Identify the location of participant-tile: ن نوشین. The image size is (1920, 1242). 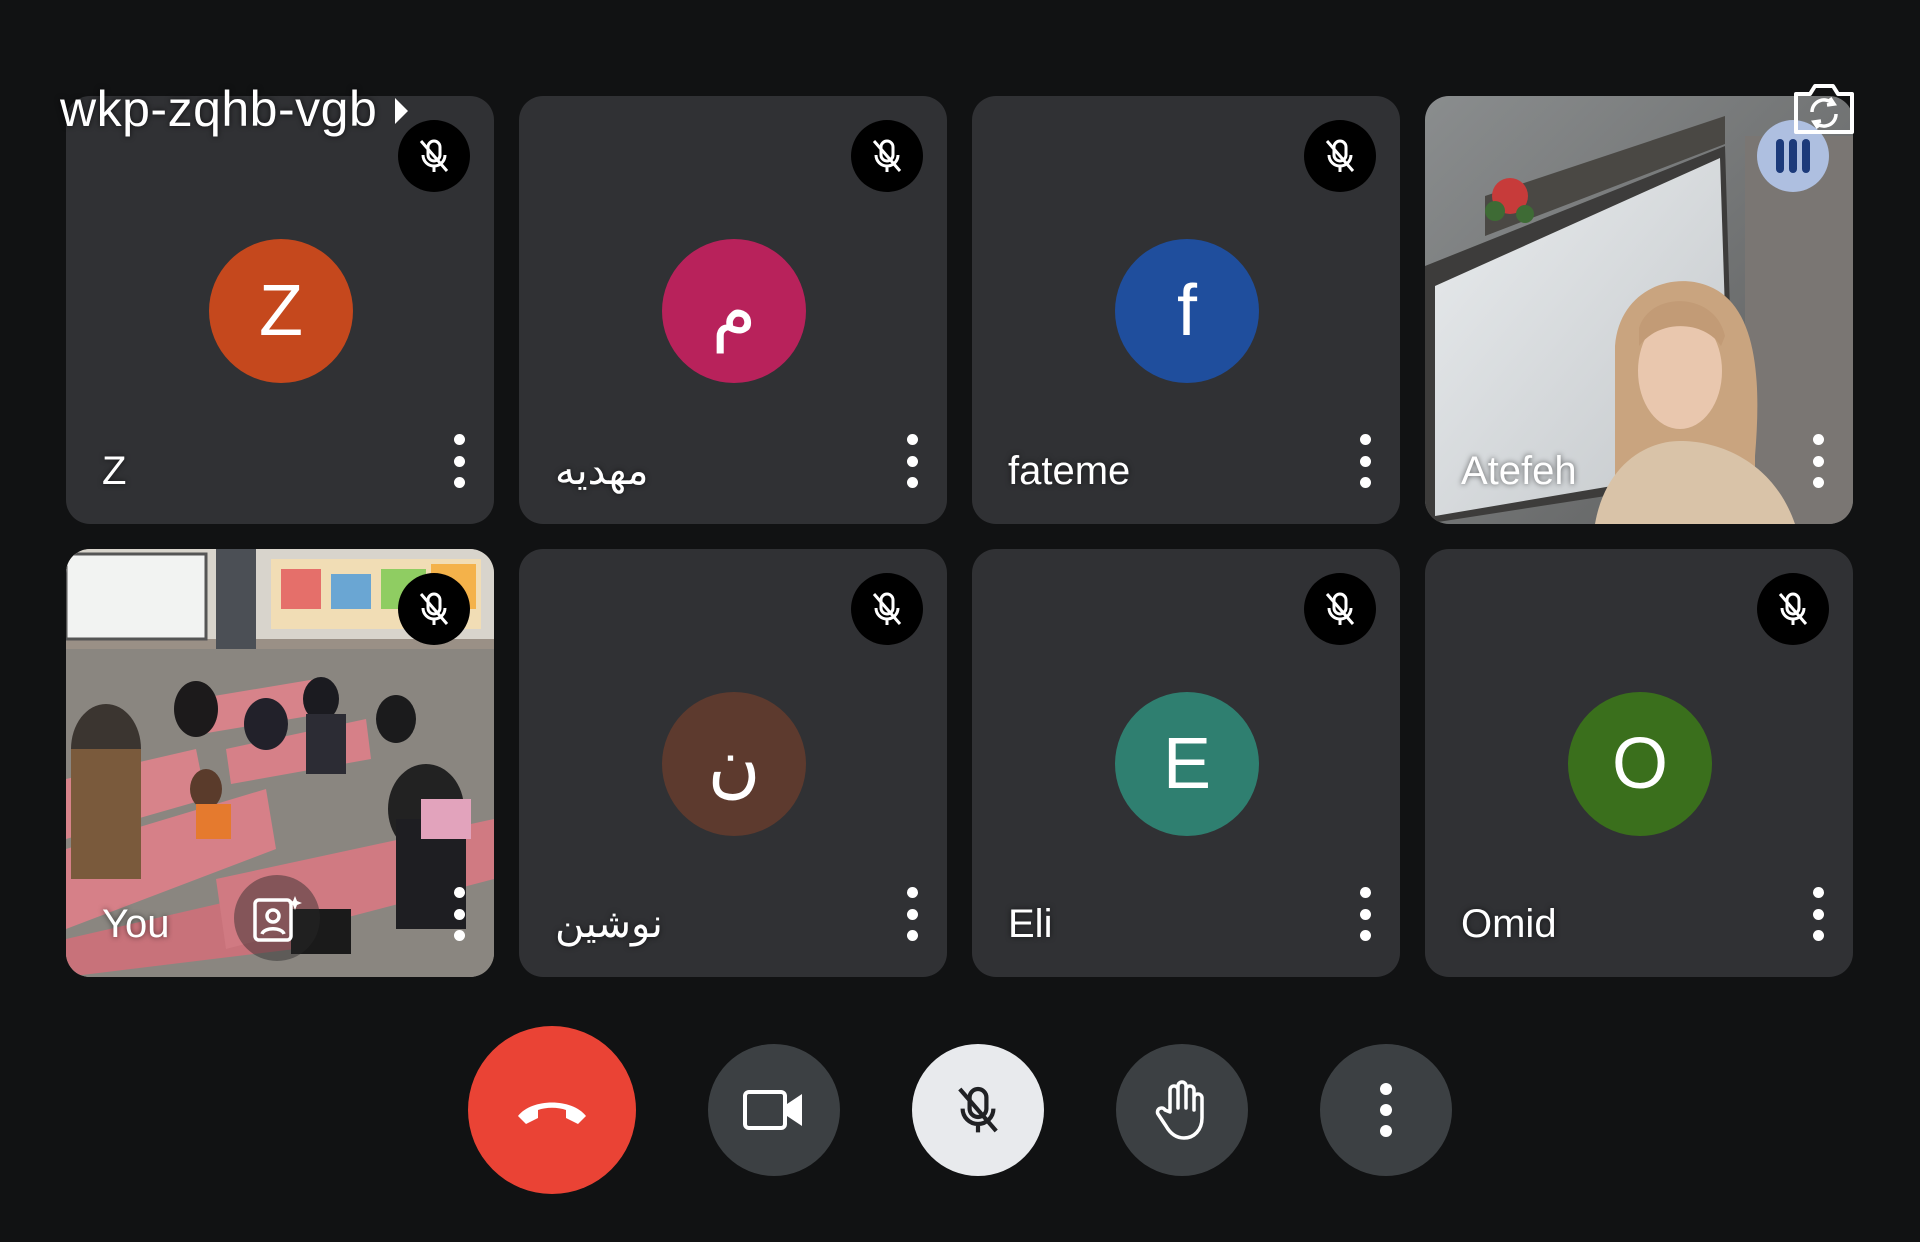
(733, 763).